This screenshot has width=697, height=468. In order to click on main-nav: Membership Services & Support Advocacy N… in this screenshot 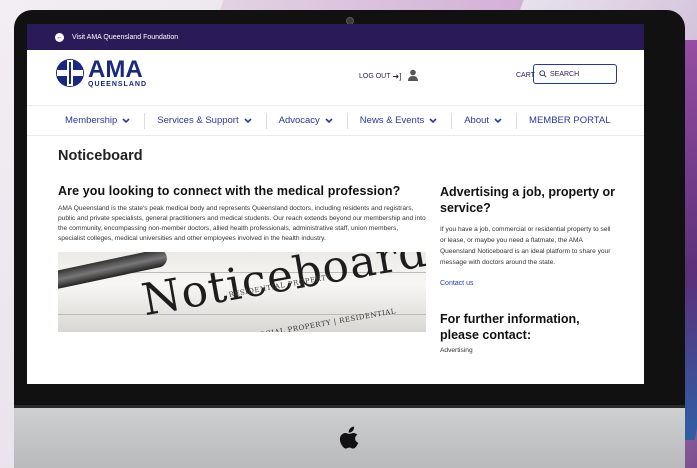, I will do `click(335, 121)`.